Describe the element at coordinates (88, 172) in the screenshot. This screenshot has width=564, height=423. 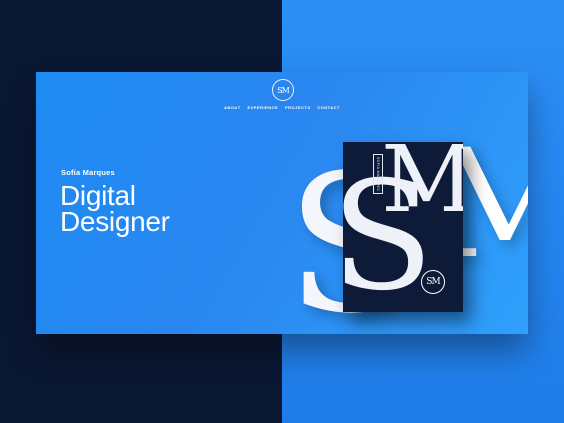
I see `designer-name: Sofia Marques` at that location.